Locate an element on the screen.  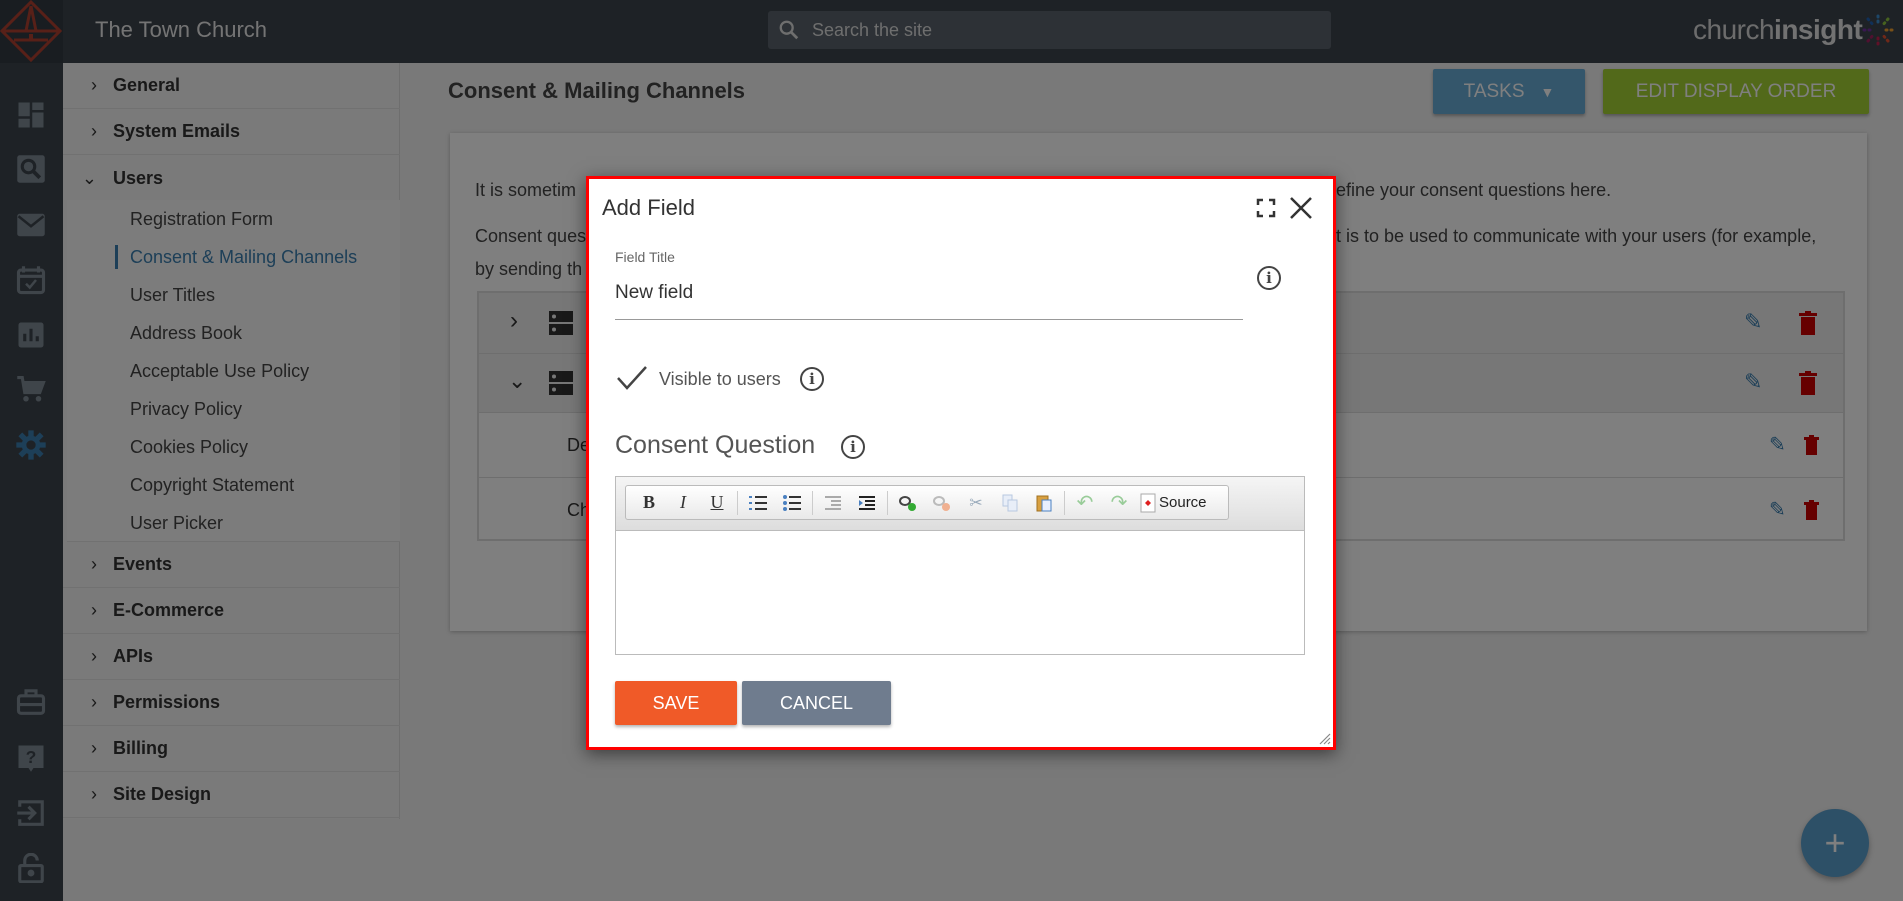
source-button: Source is located at coordinates (1173, 503).